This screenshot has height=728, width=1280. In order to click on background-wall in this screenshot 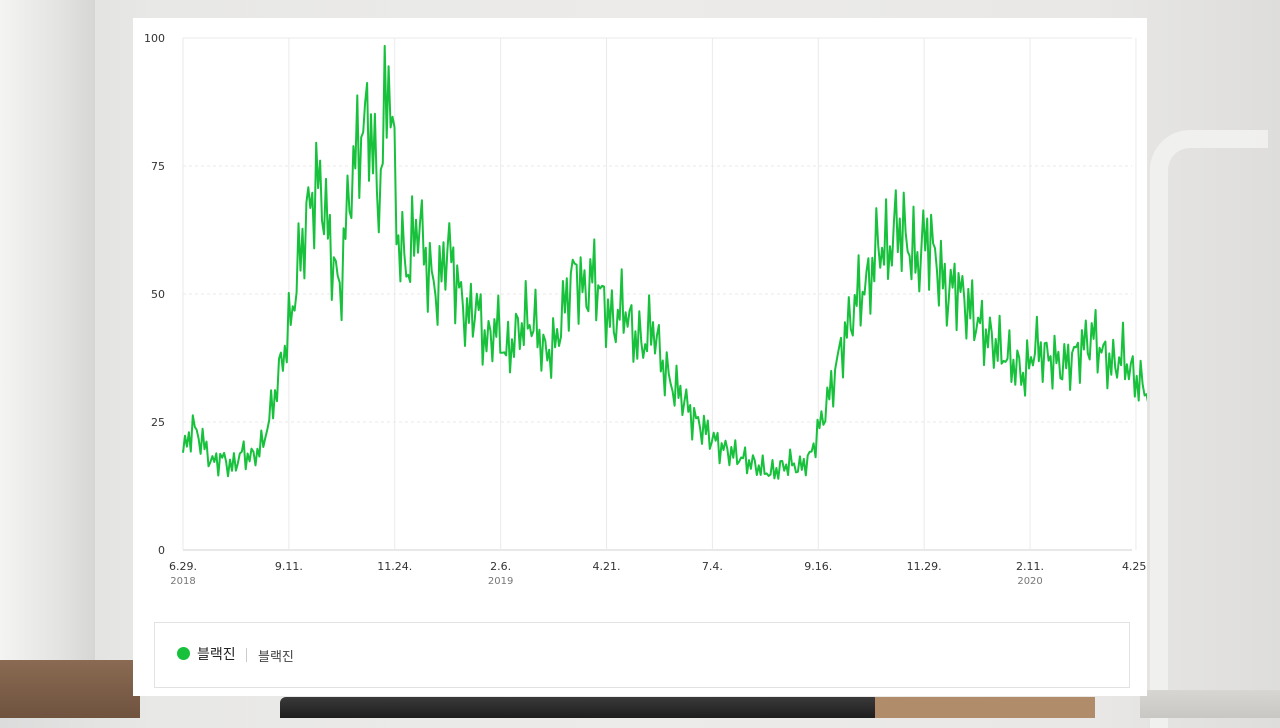, I will do `click(47, 359)`.